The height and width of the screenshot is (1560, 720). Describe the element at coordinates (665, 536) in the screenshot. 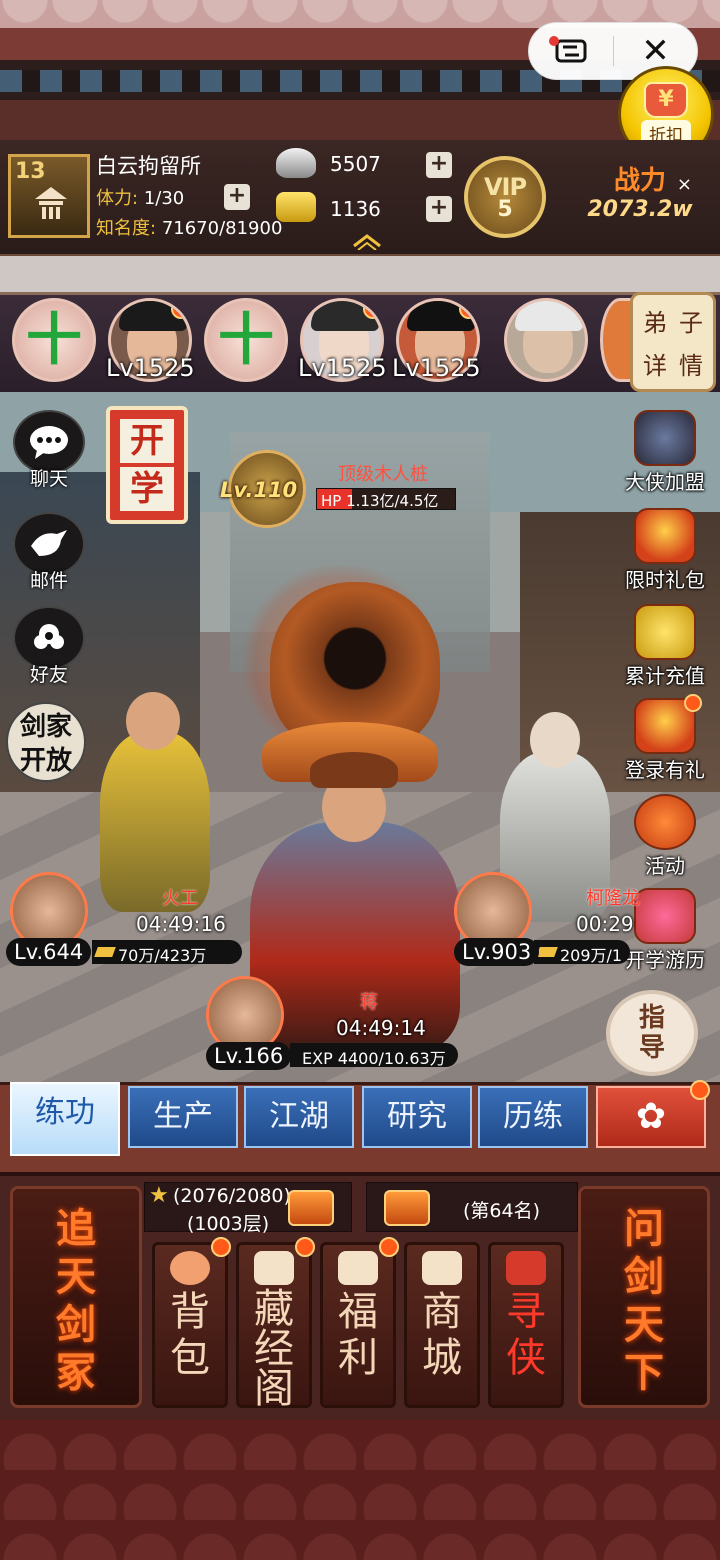

I see `gift-pack-icon` at that location.